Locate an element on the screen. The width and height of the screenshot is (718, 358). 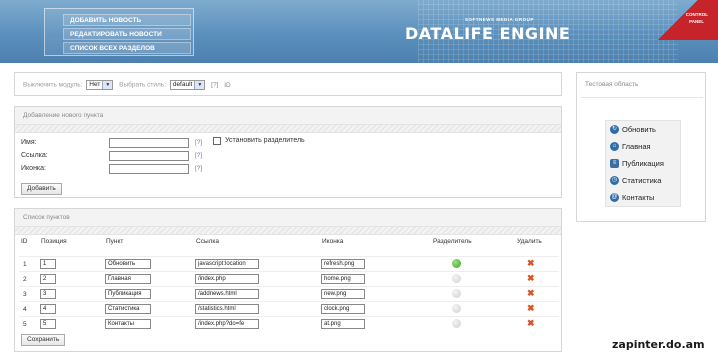
home-icon: ⌂ is located at coordinates (614, 146).